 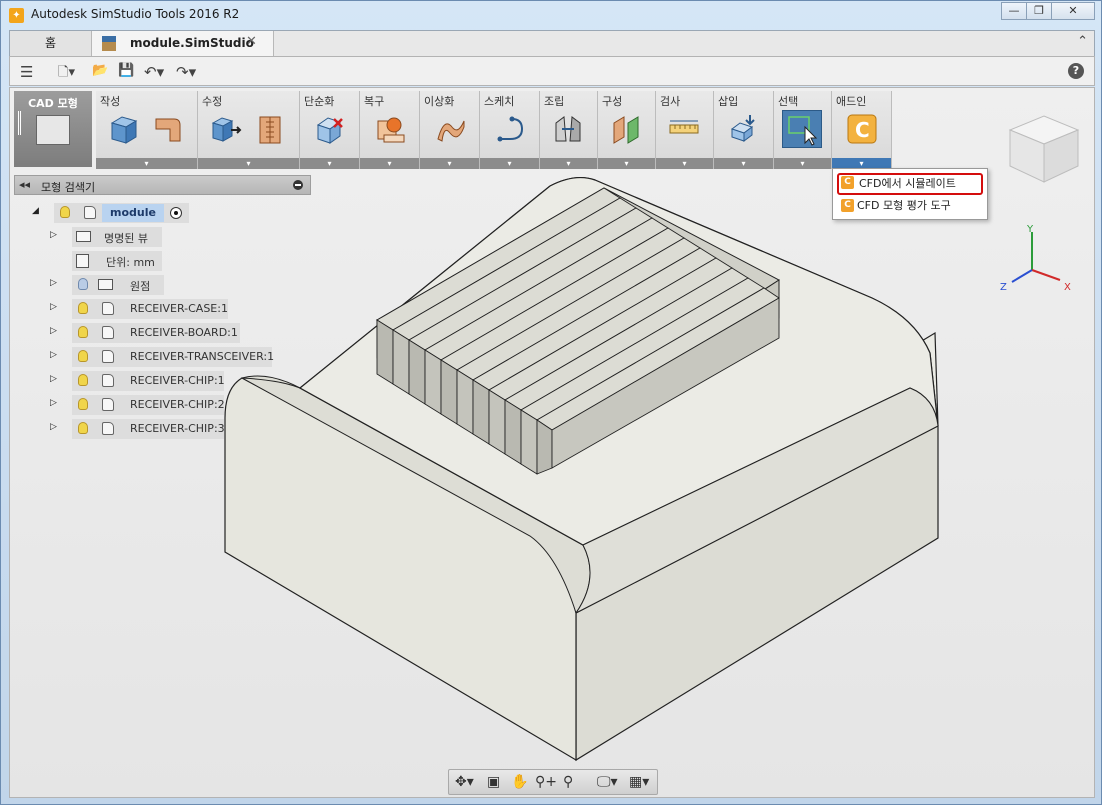 I want to click on ribbon-group-addins: 애드인 C ▾, so click(x=862, y=130).